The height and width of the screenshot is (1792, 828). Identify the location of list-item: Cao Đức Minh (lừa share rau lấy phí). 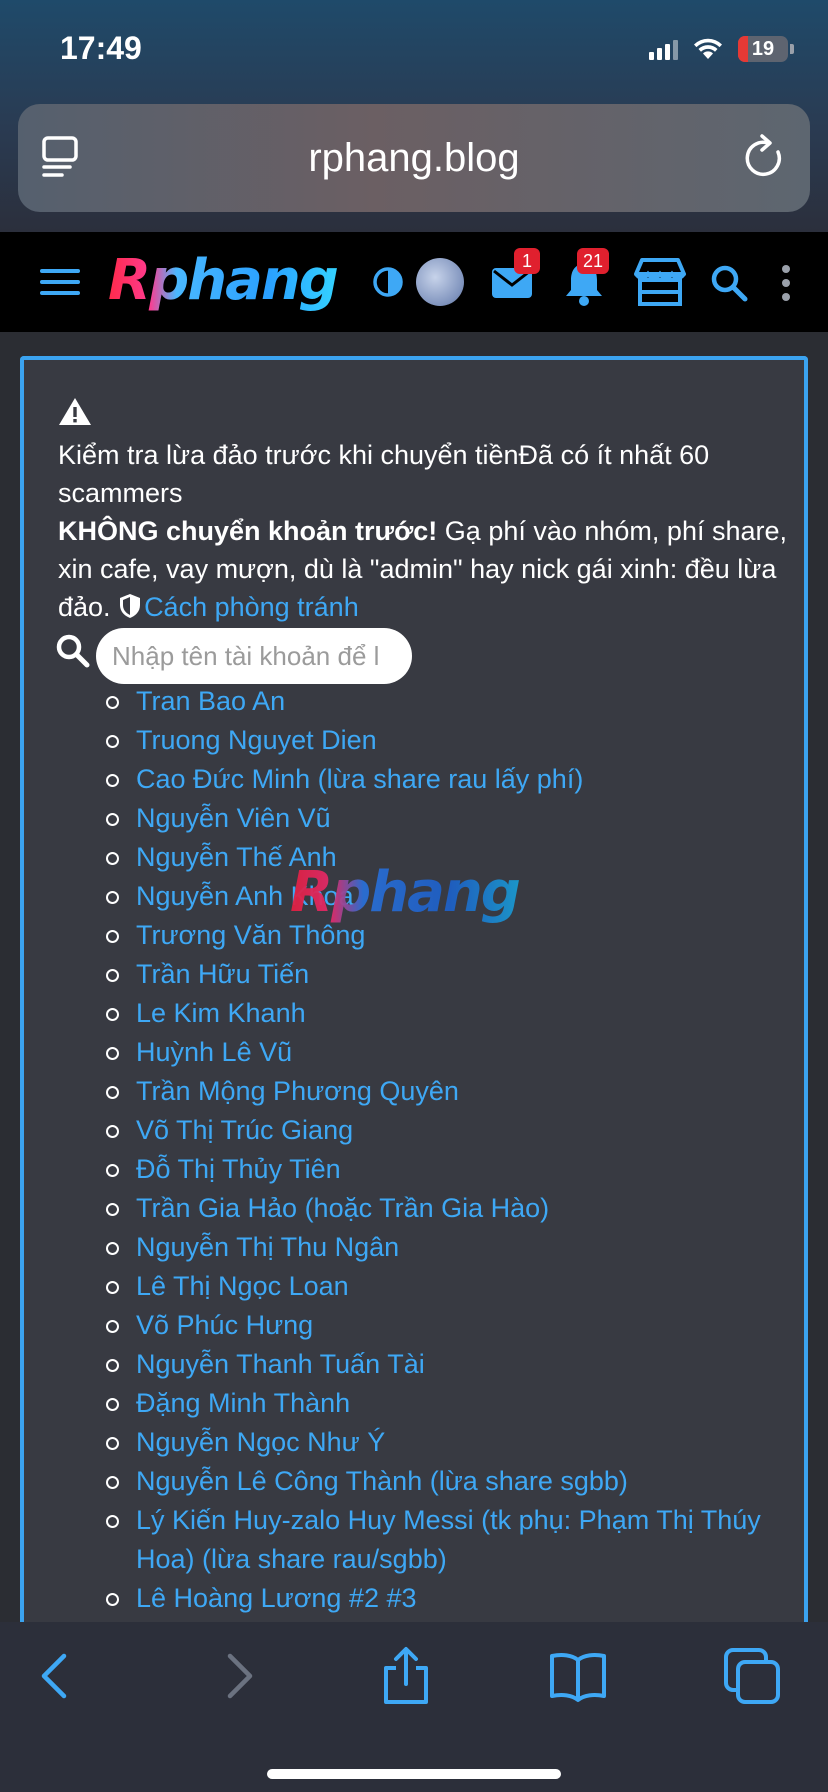
(456, 779).